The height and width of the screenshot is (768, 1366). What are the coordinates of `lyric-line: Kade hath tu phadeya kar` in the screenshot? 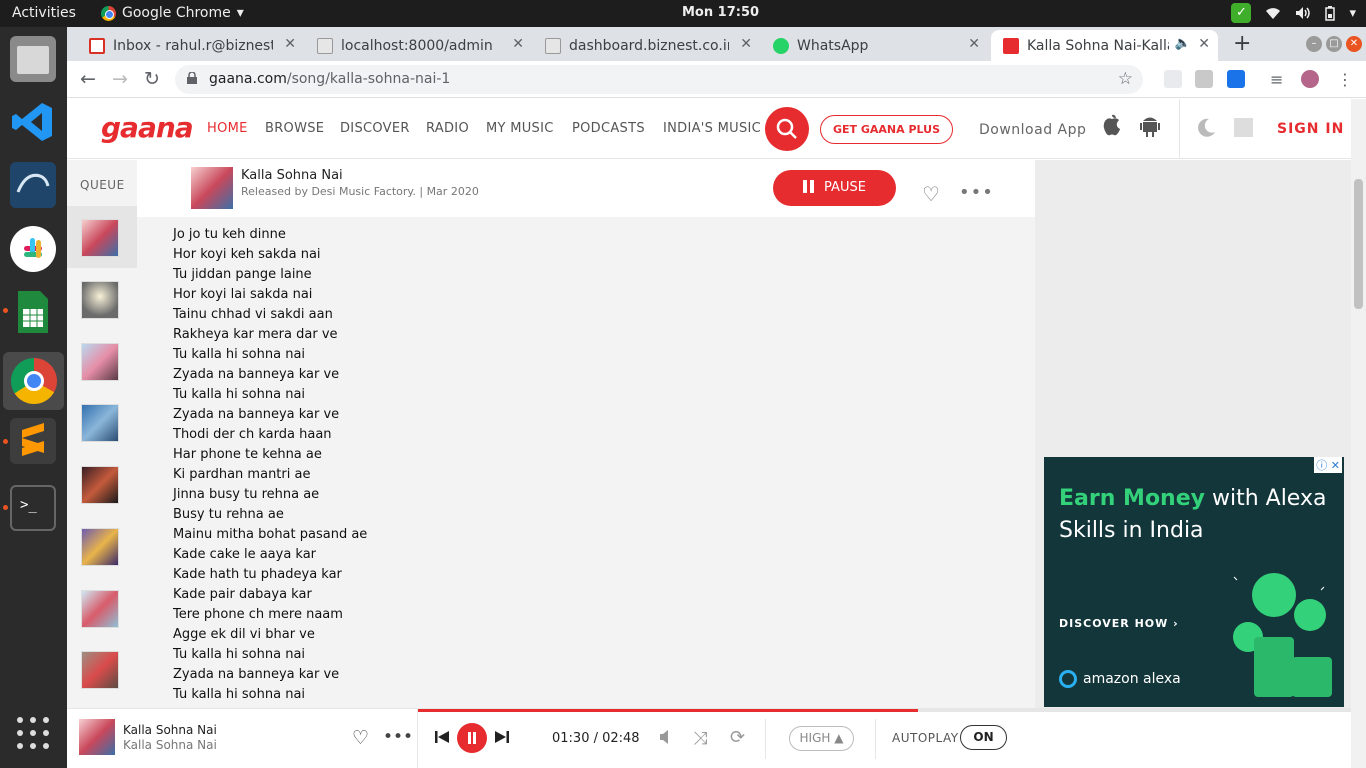 It's located at (257, 574).